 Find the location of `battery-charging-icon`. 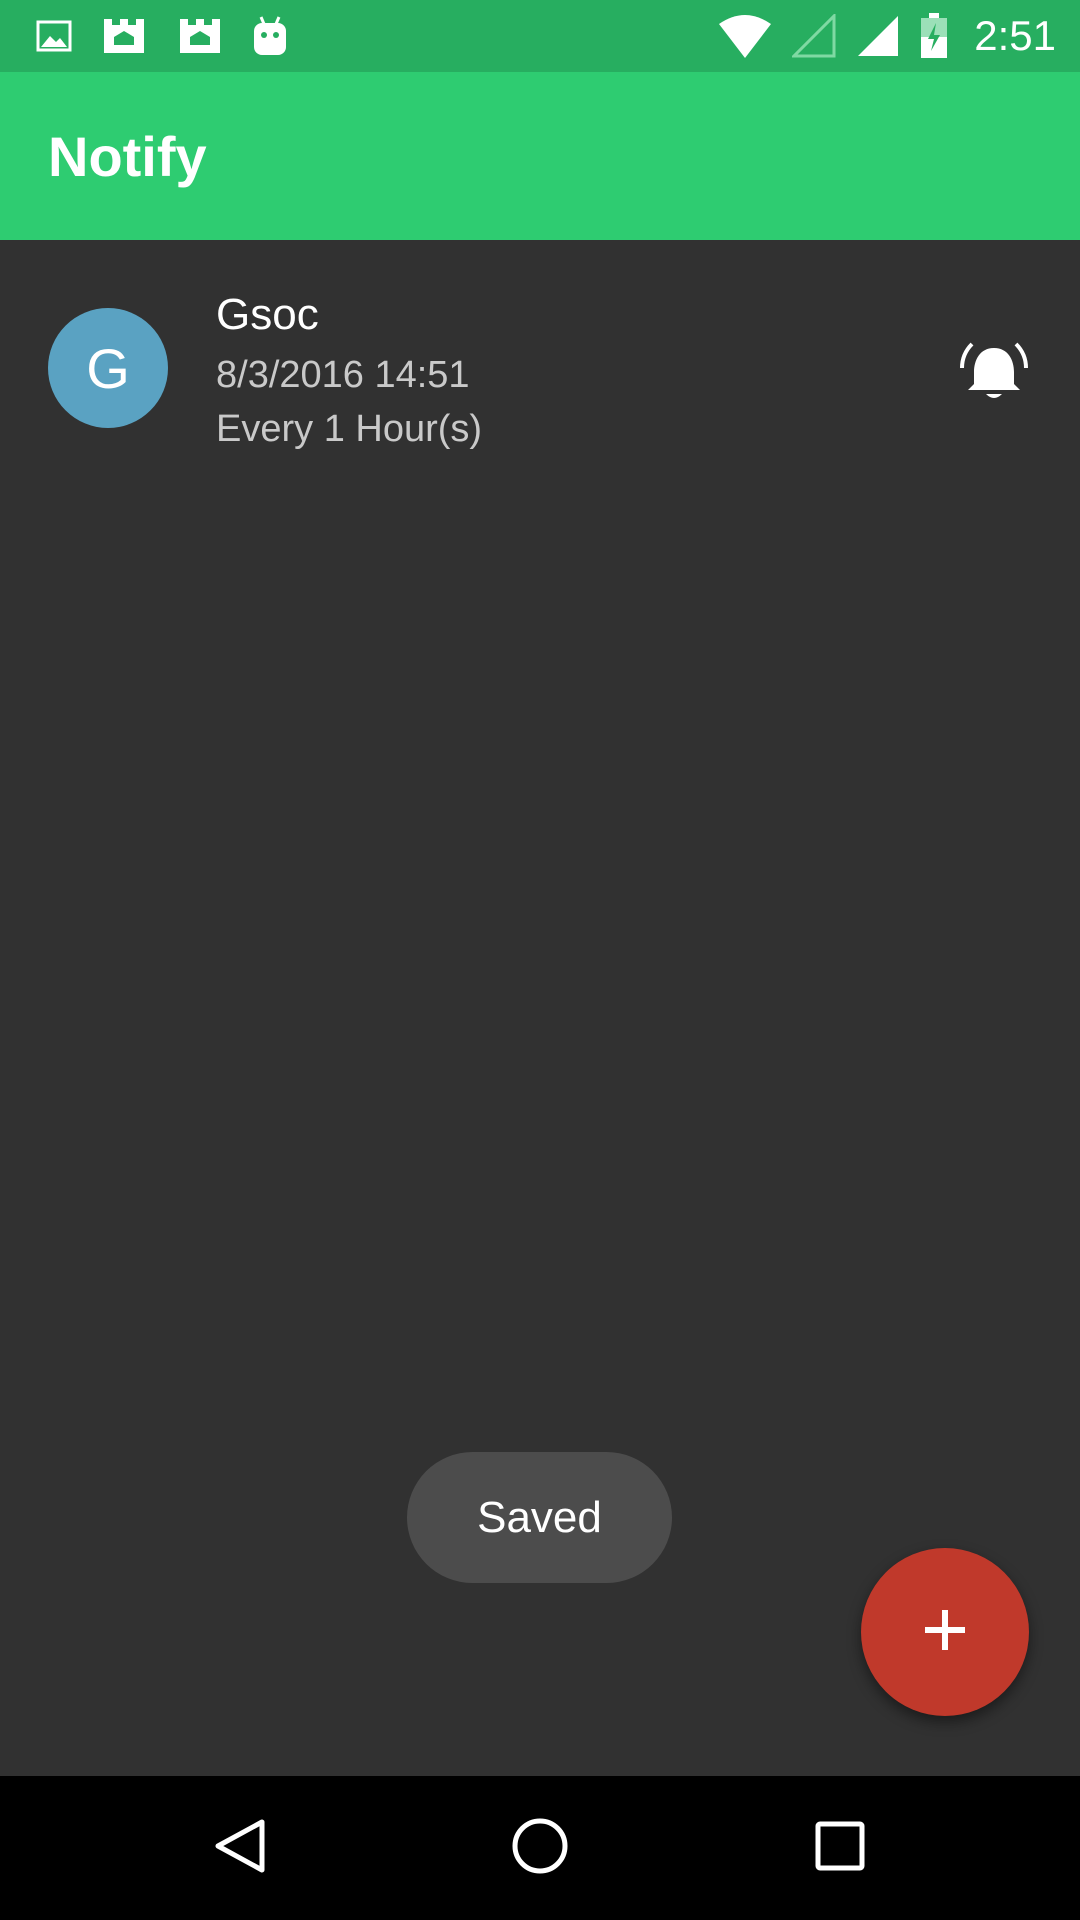

battery-charging-icon is located at coordinates (934, 36).